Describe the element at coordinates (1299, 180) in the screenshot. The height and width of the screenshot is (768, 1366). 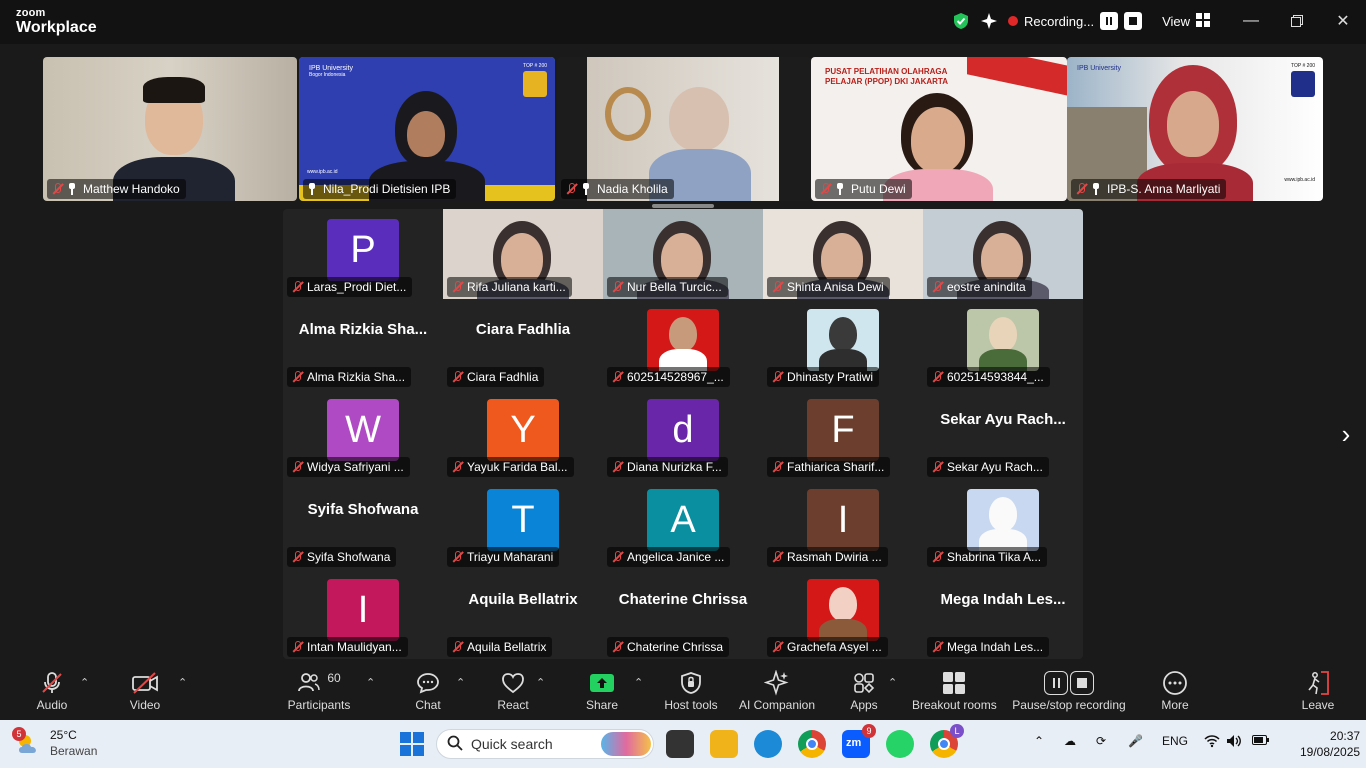
I see `site-url-text: www.ipb.ac.id` at that location.